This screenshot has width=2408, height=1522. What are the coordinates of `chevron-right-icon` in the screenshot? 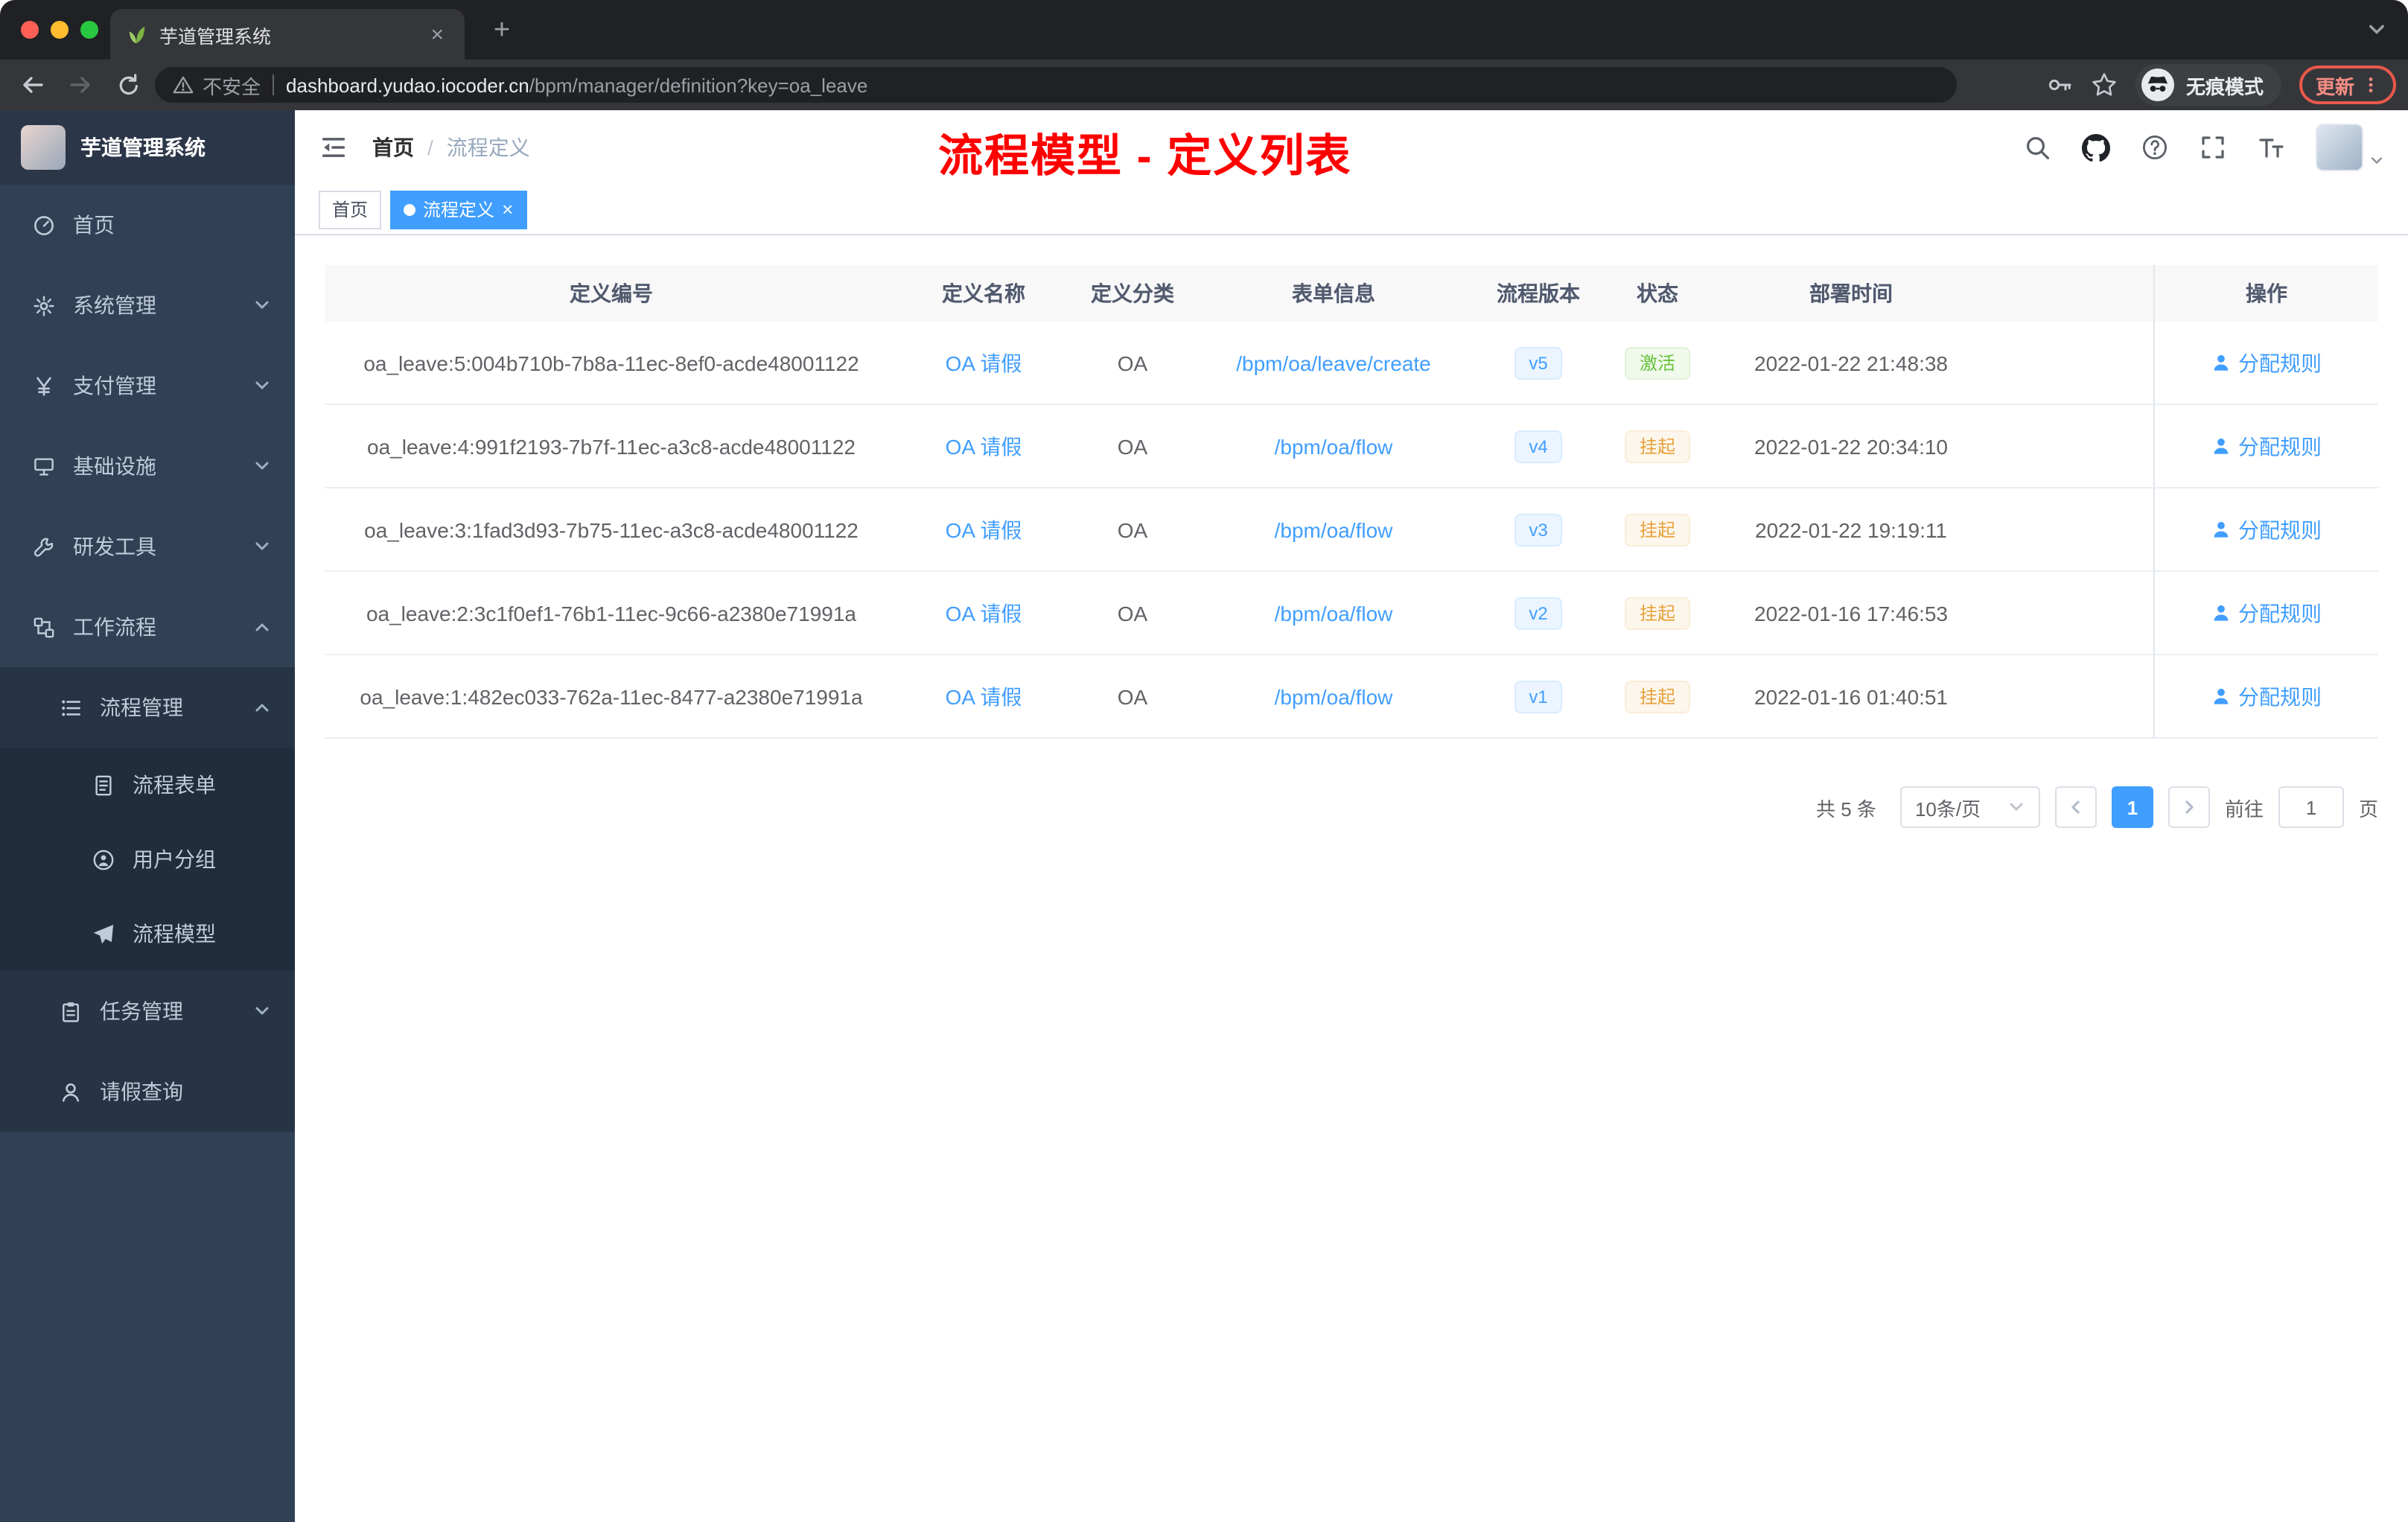 It's located at (2189, 807).